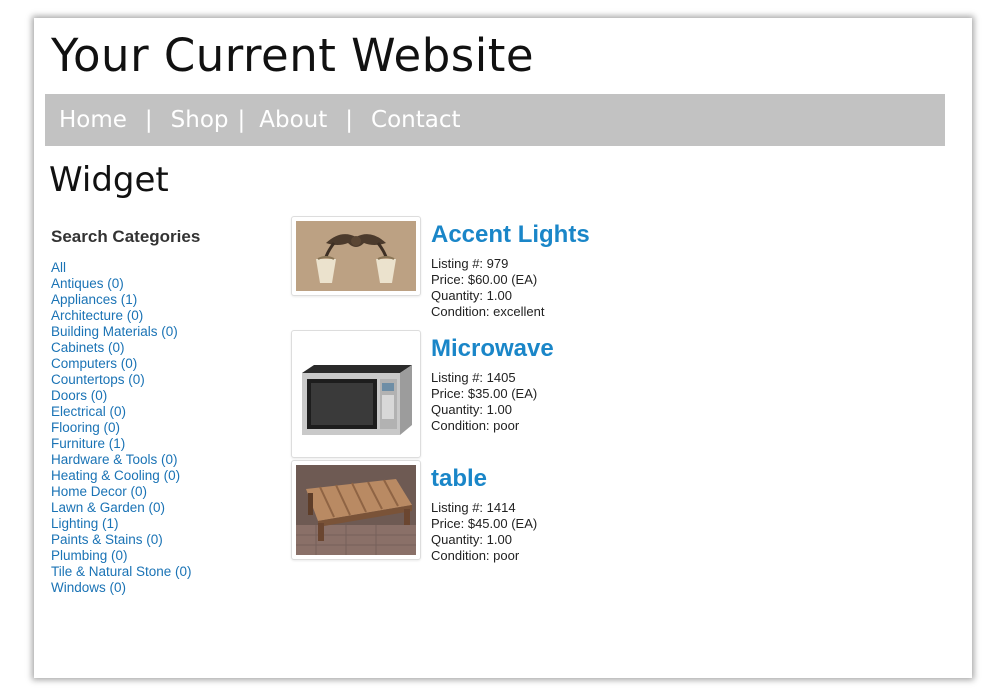 The height and width of the screenshot is (700, 1002). What do you see at coordinates (99, 491) in the screenshot?
I see `category-link-home-decor: Home Decor (0)` at bounding box center [99, 491].